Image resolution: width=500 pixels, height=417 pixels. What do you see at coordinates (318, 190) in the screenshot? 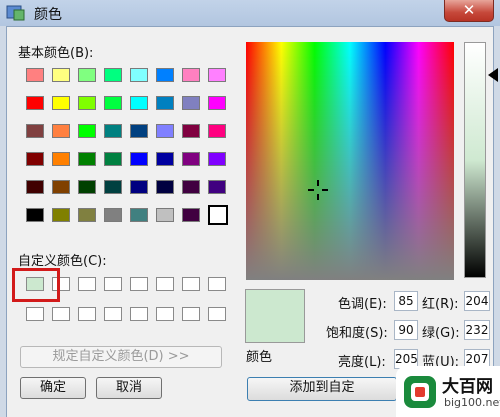
I see `crosshair-icon` at bounding box center [318, 190].